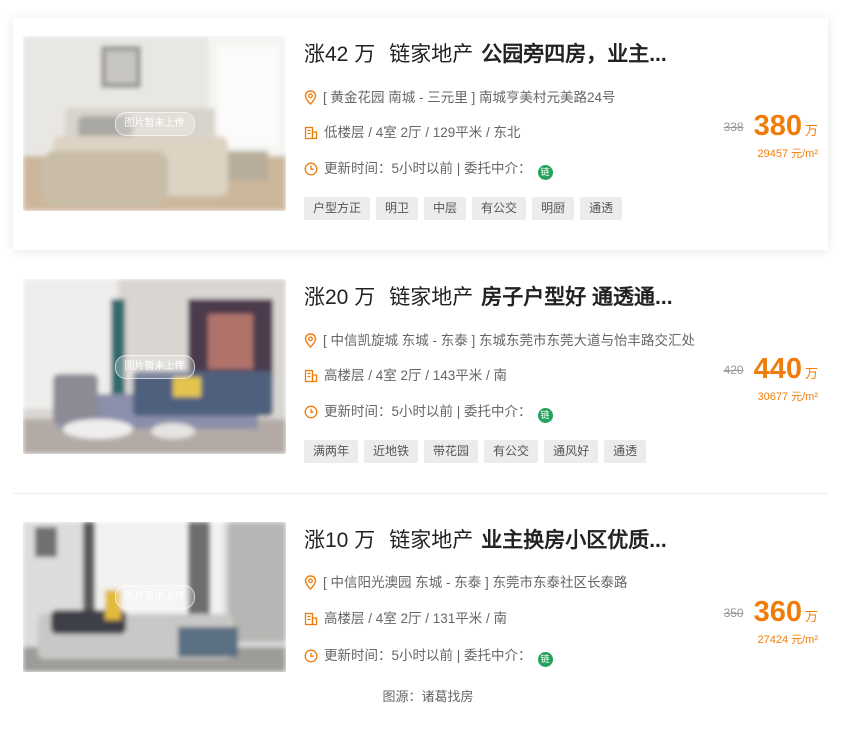 This screenshot has height=735, width=856. What do you see at coordinates (553, 208) in the screenshot?
I see `tag: 明厨` at bounding box center [553, 208].